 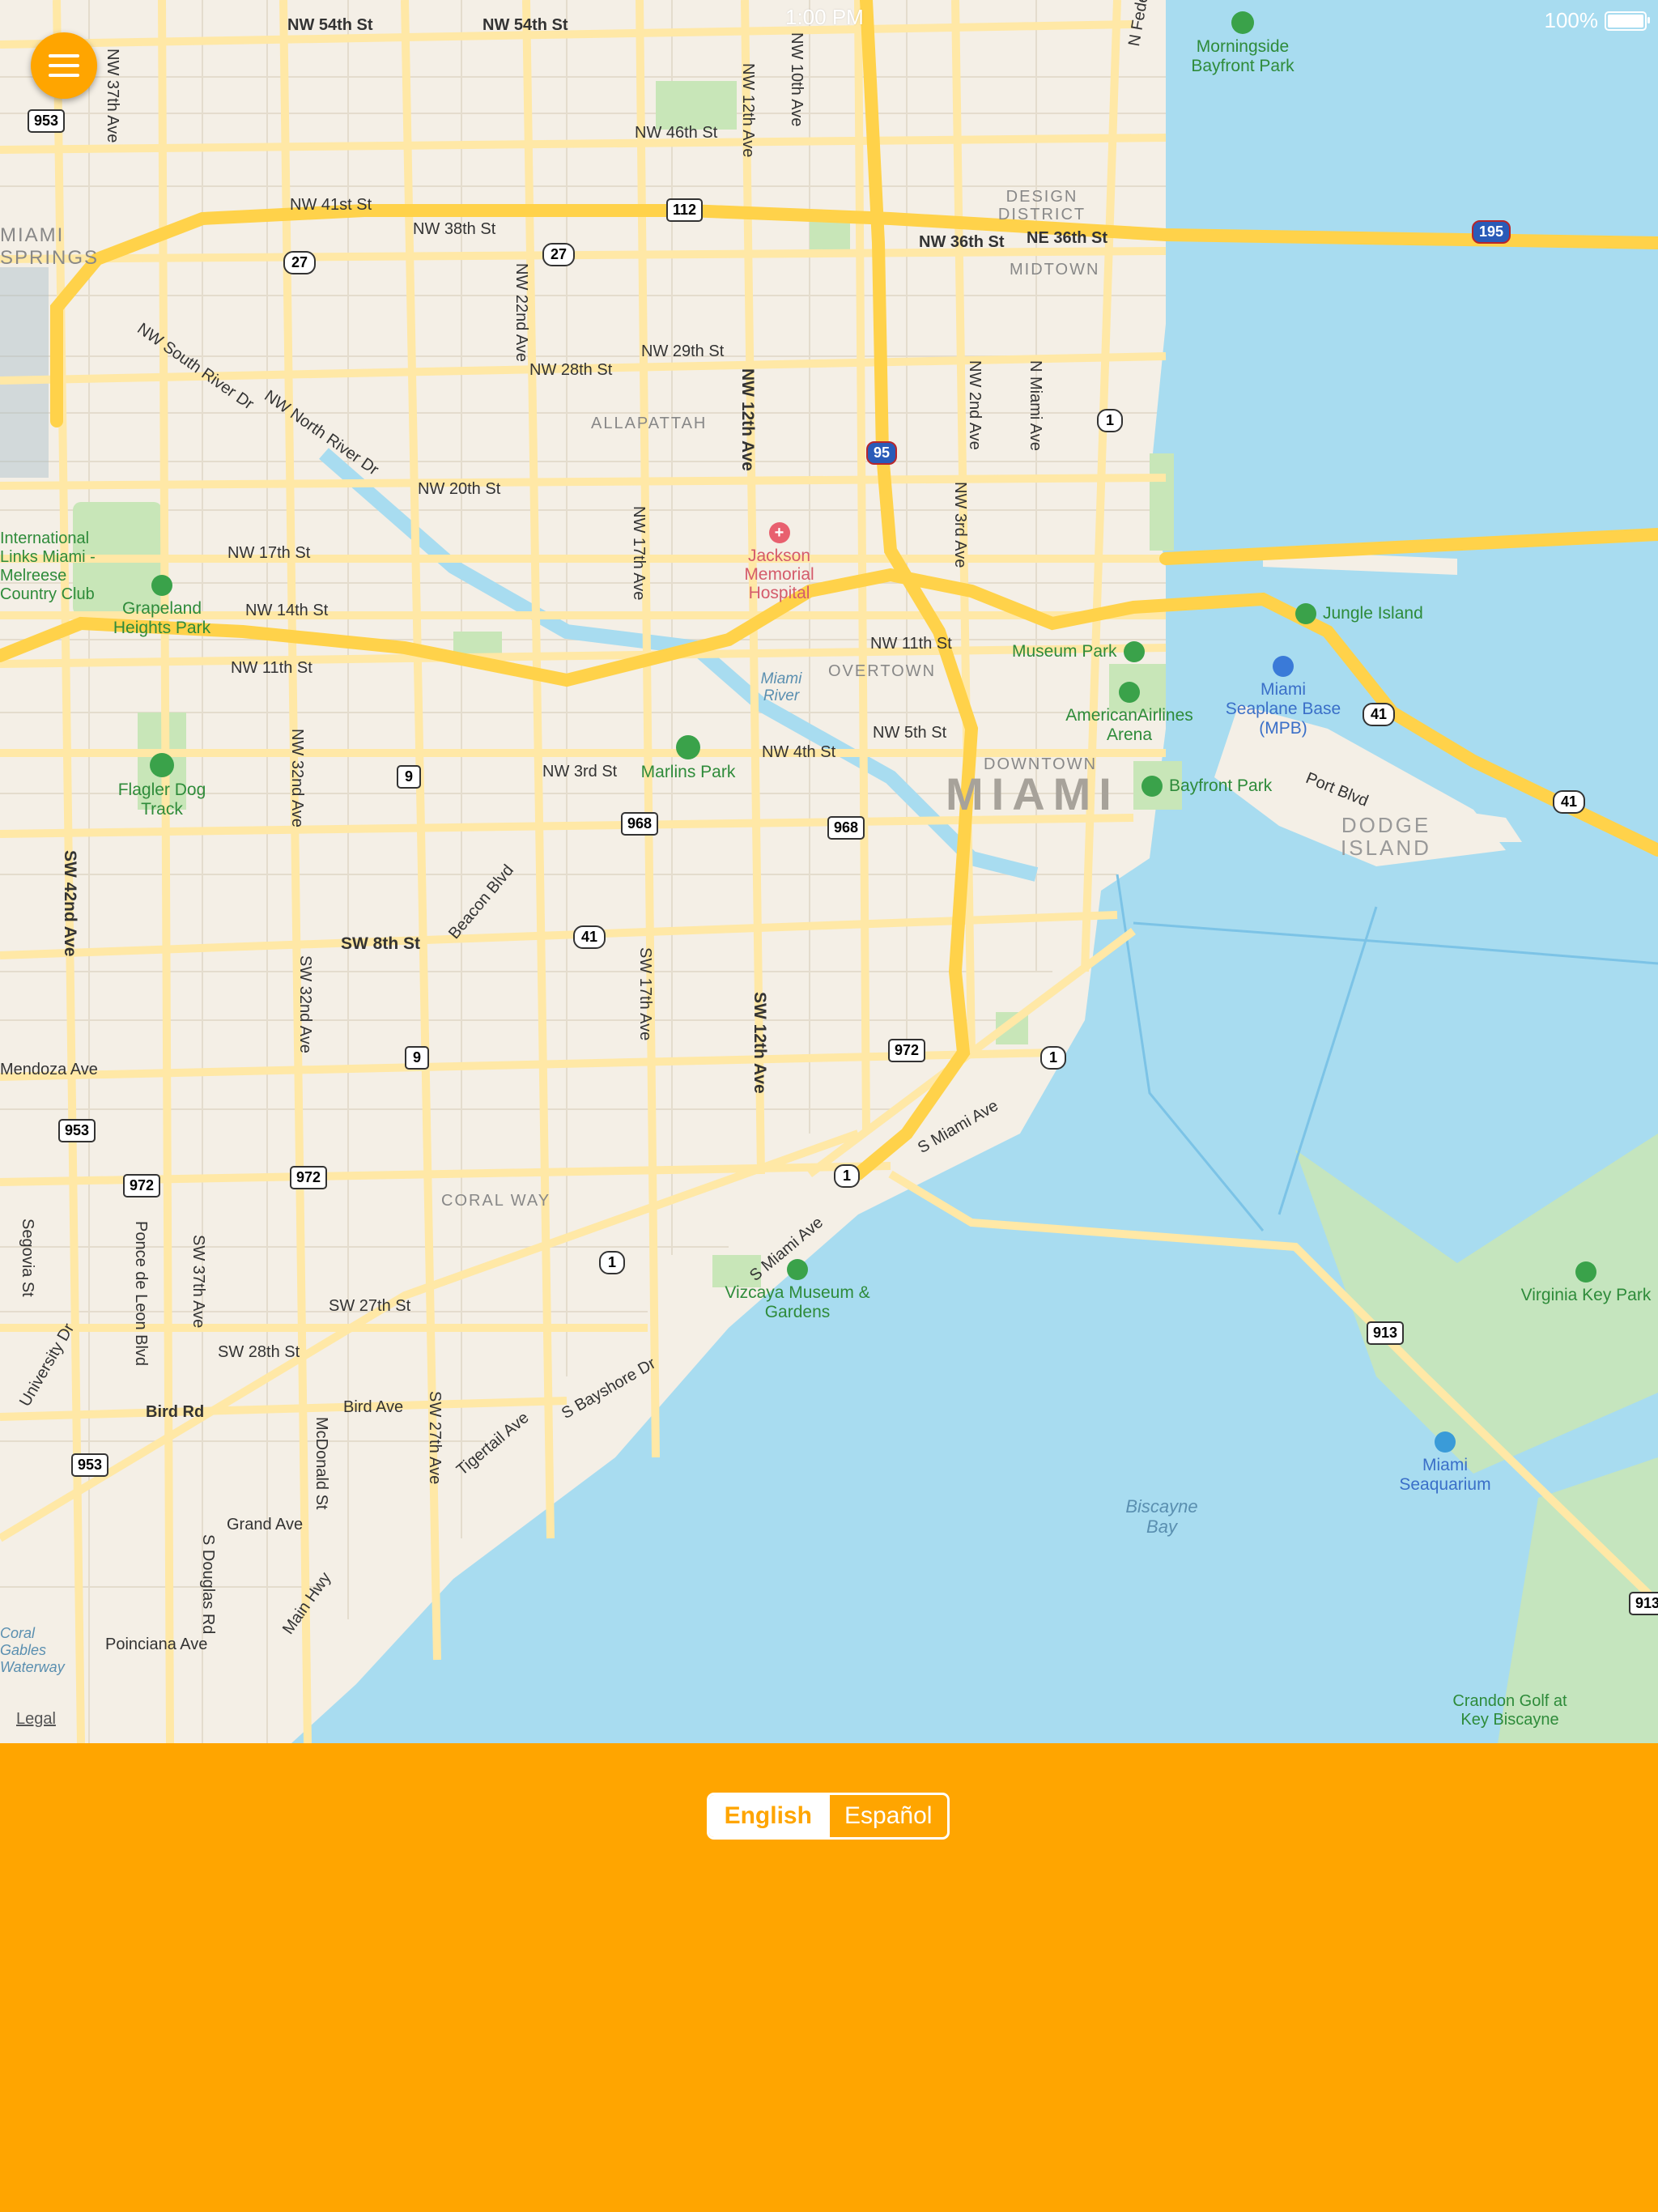 What do you see at coordinates (409, 777) in the screenshot?
I see `route-shield: 9` at bounding box center [409, 777].